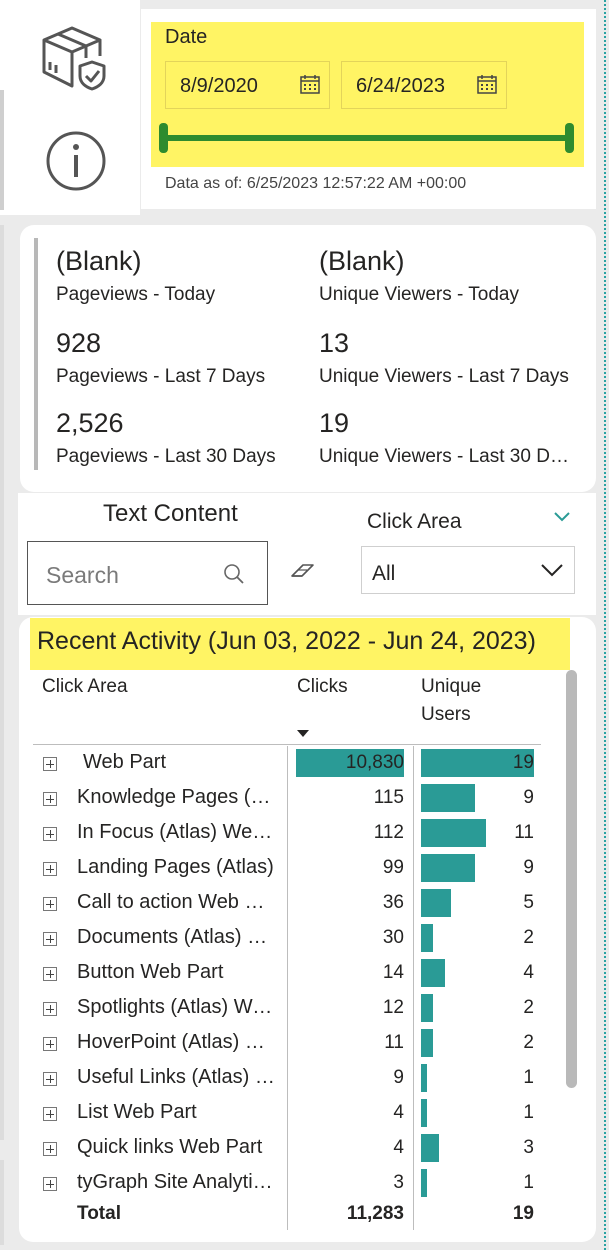  What do you see at coordinates (451, 686) in the screenshot?
I see `unique-users-header-line1: Unique` at bounding box center [451, 686].